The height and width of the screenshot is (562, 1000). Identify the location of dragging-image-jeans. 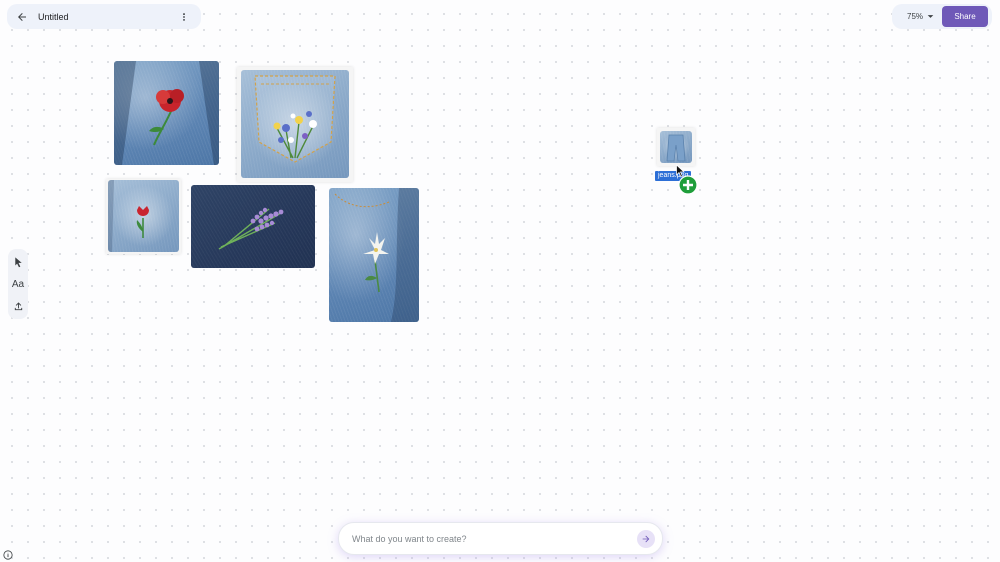
(676, 147).